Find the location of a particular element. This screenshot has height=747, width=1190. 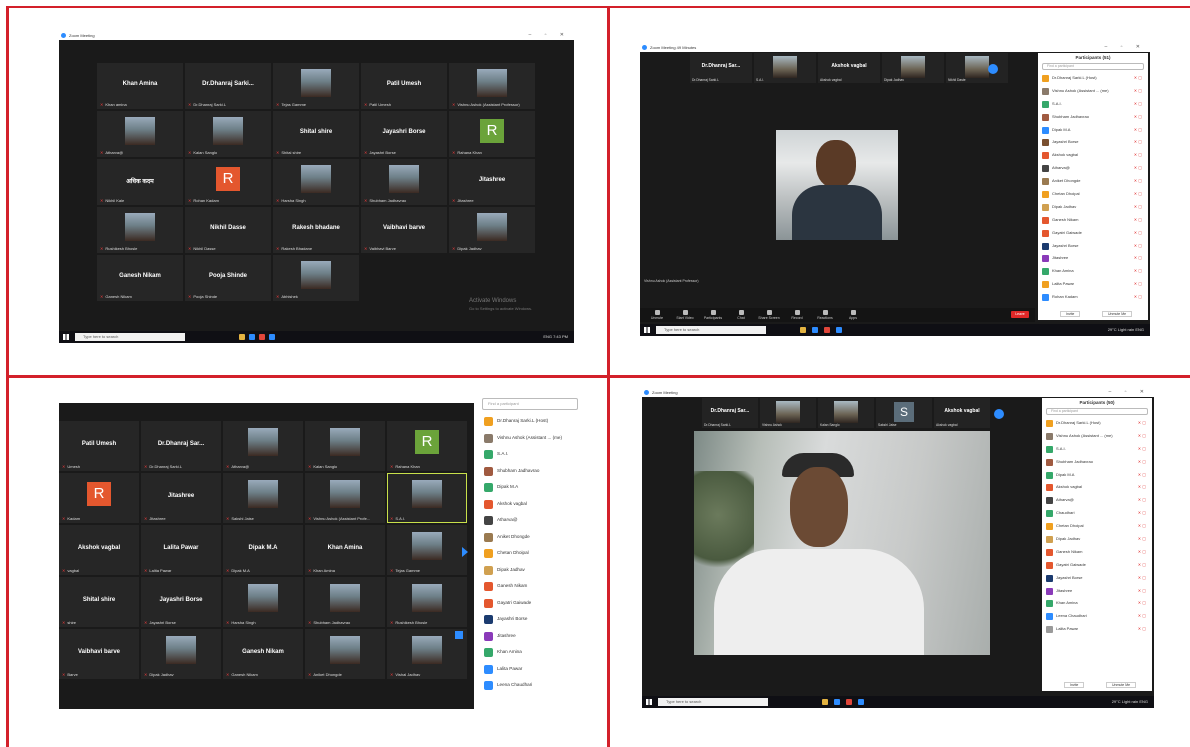

participant-row: Dr.Dhanraj Sarki.L (Host) ✕ ▢ is located at coordinates (1097, 423).